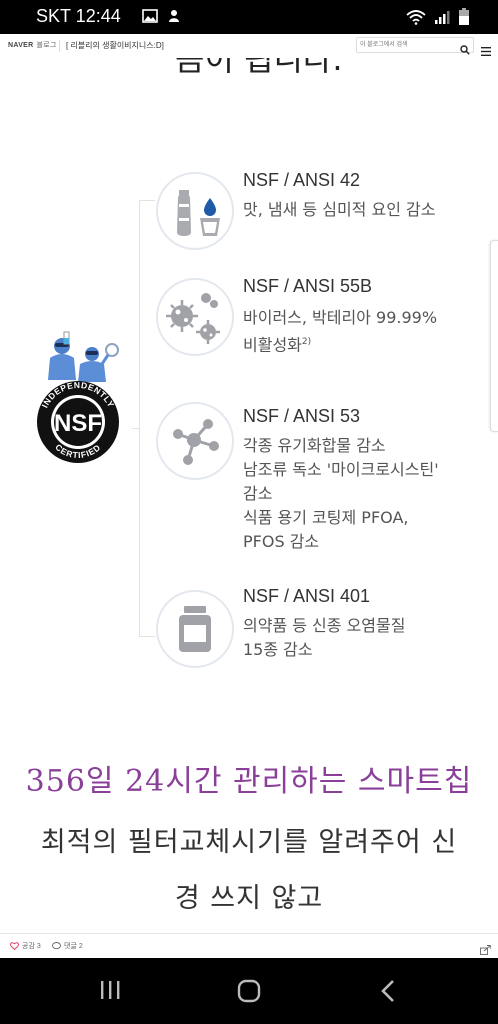 The image size is (498, 1024). I want to click on status-icons, so click(438, 19).